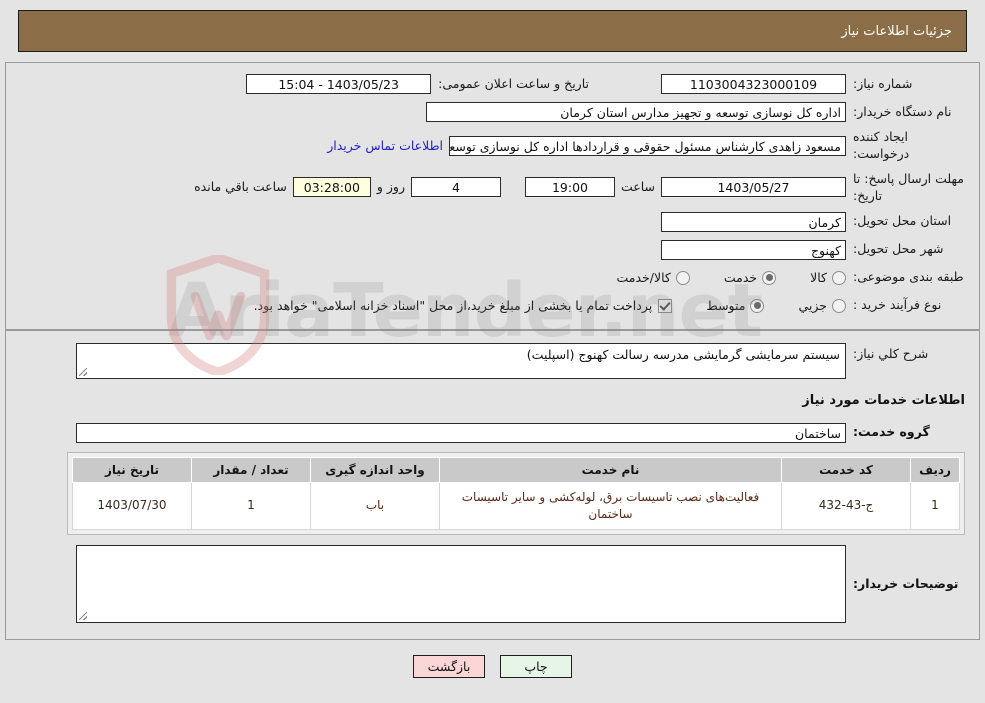  What do you see at coordinates (753, 186) in the screenshot?
I see `deadline-date-field: 1403/05/27` at bounding box center [753, 186].